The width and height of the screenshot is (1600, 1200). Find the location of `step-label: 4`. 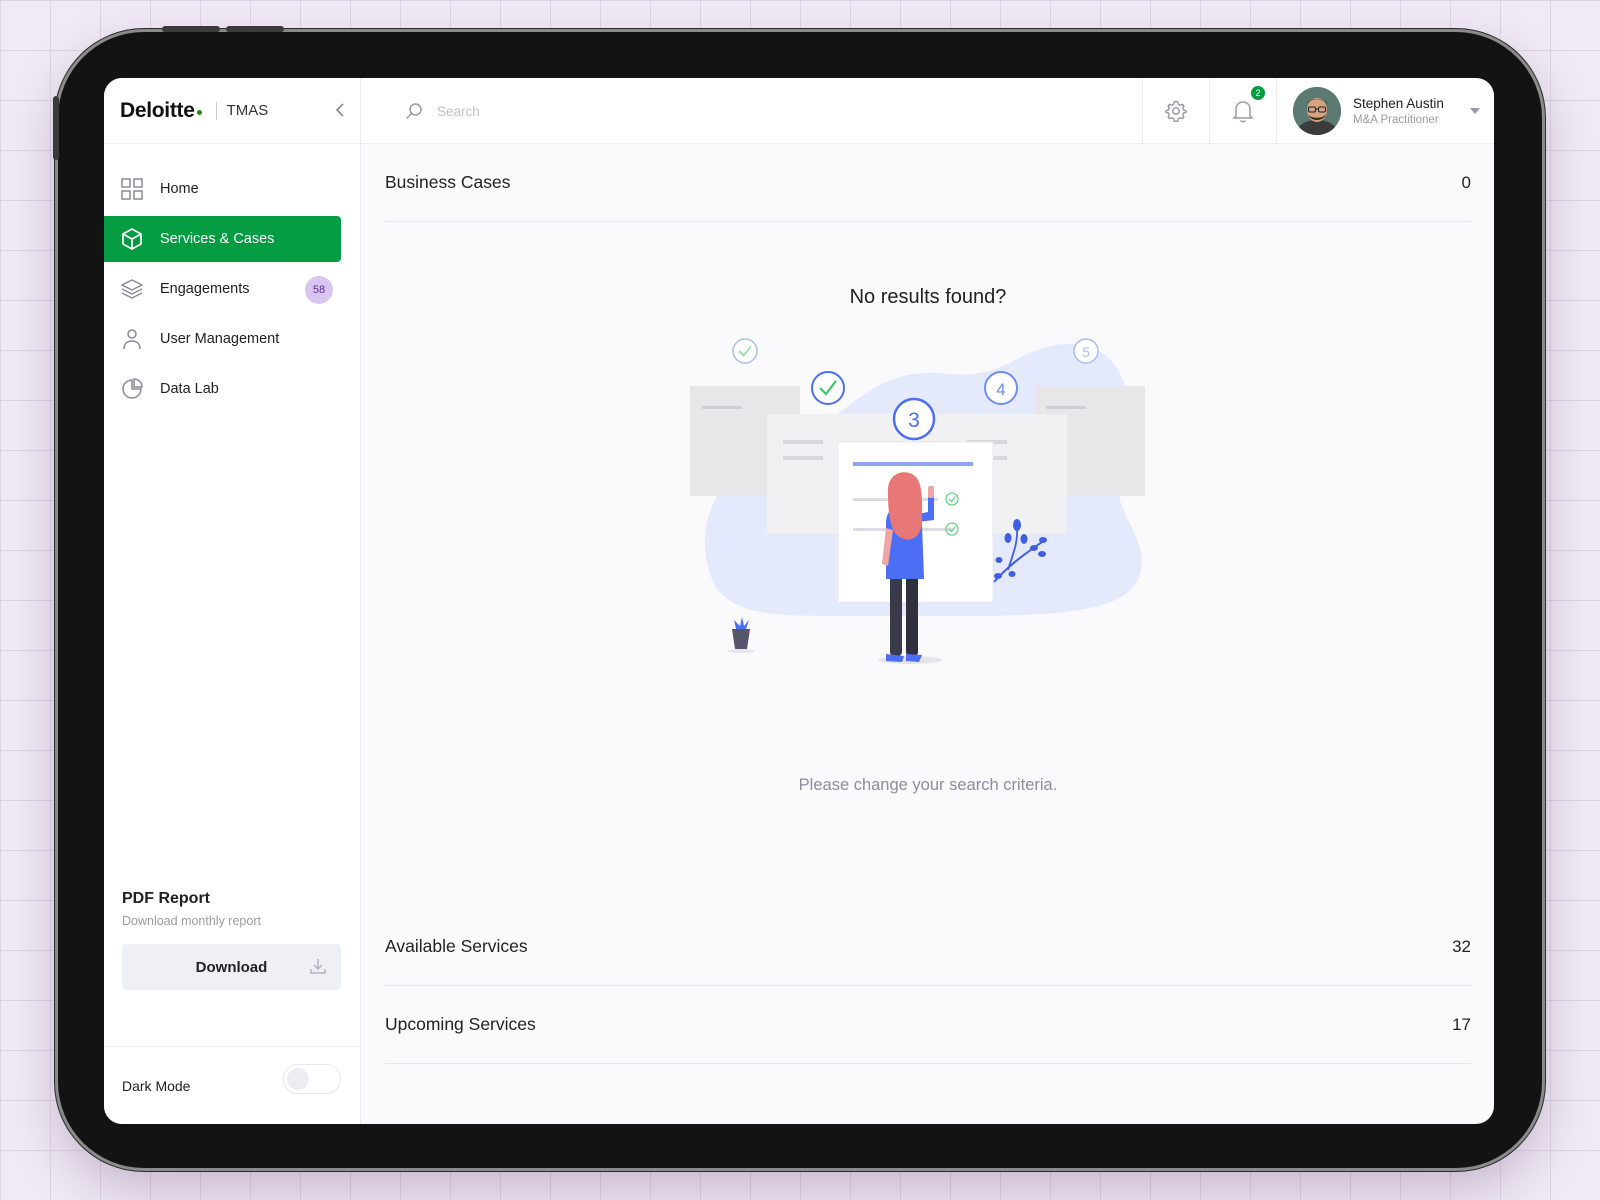

step-label: 4 is located at coordinates (1000, 389).